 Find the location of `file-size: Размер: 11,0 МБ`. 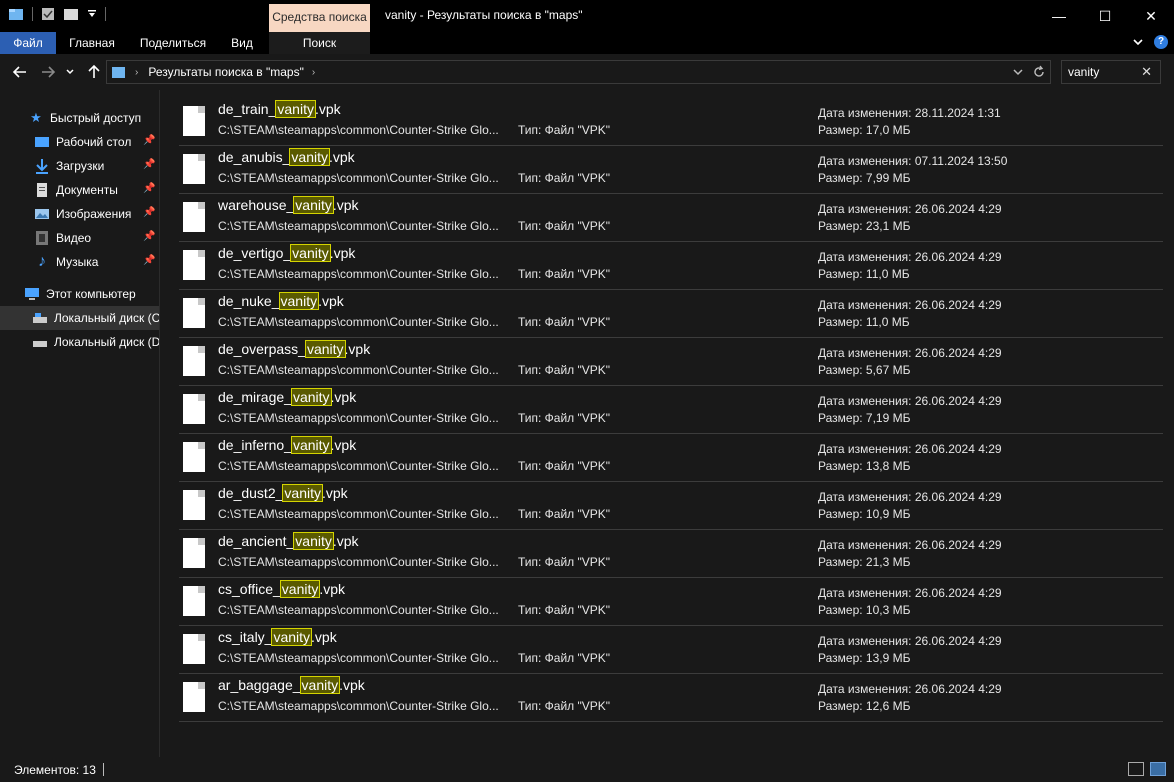

file-size: Размер: 11,0 МБ is located at coordinates (864, 274).